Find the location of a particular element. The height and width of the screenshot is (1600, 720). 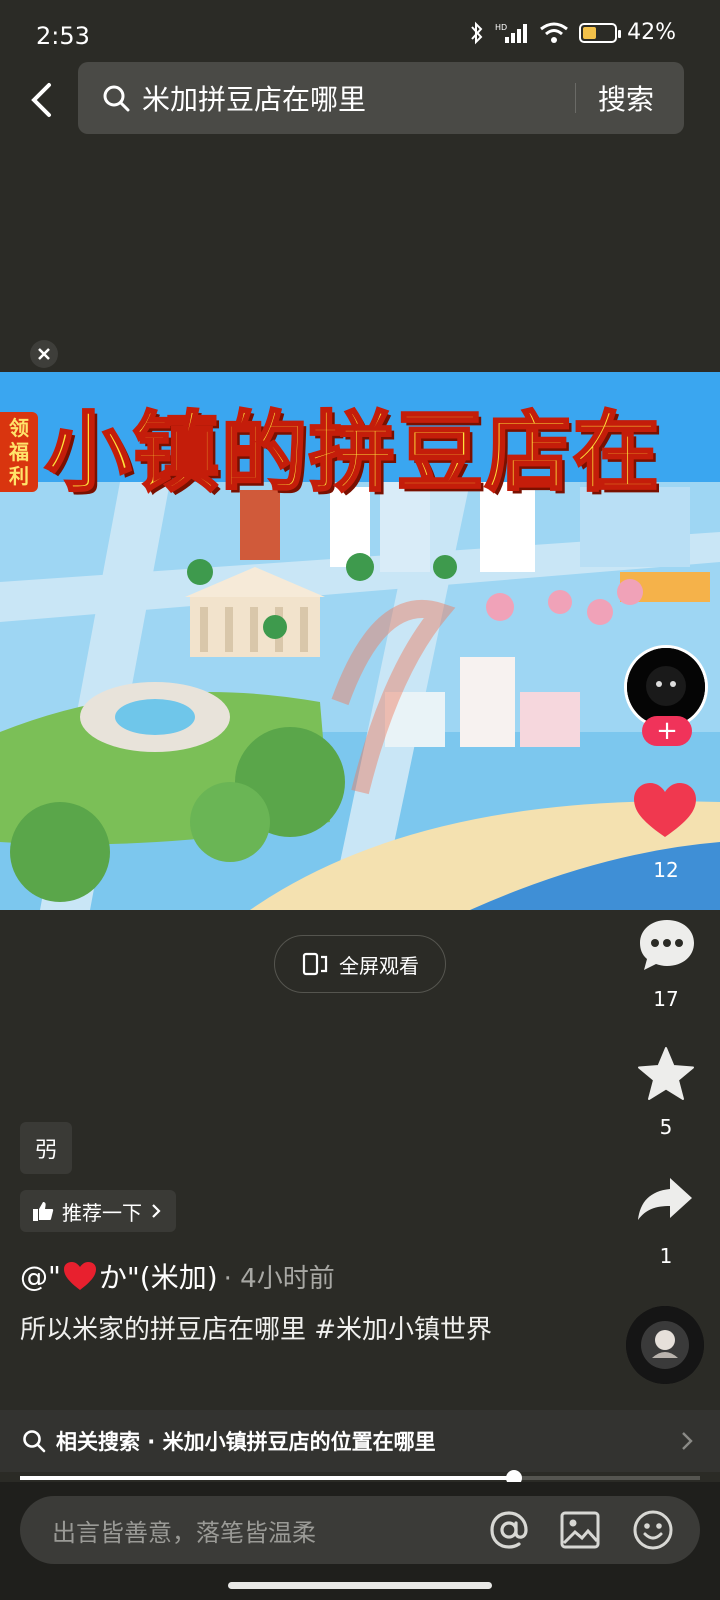

follow-button: + is located at coordinates (667, 731).